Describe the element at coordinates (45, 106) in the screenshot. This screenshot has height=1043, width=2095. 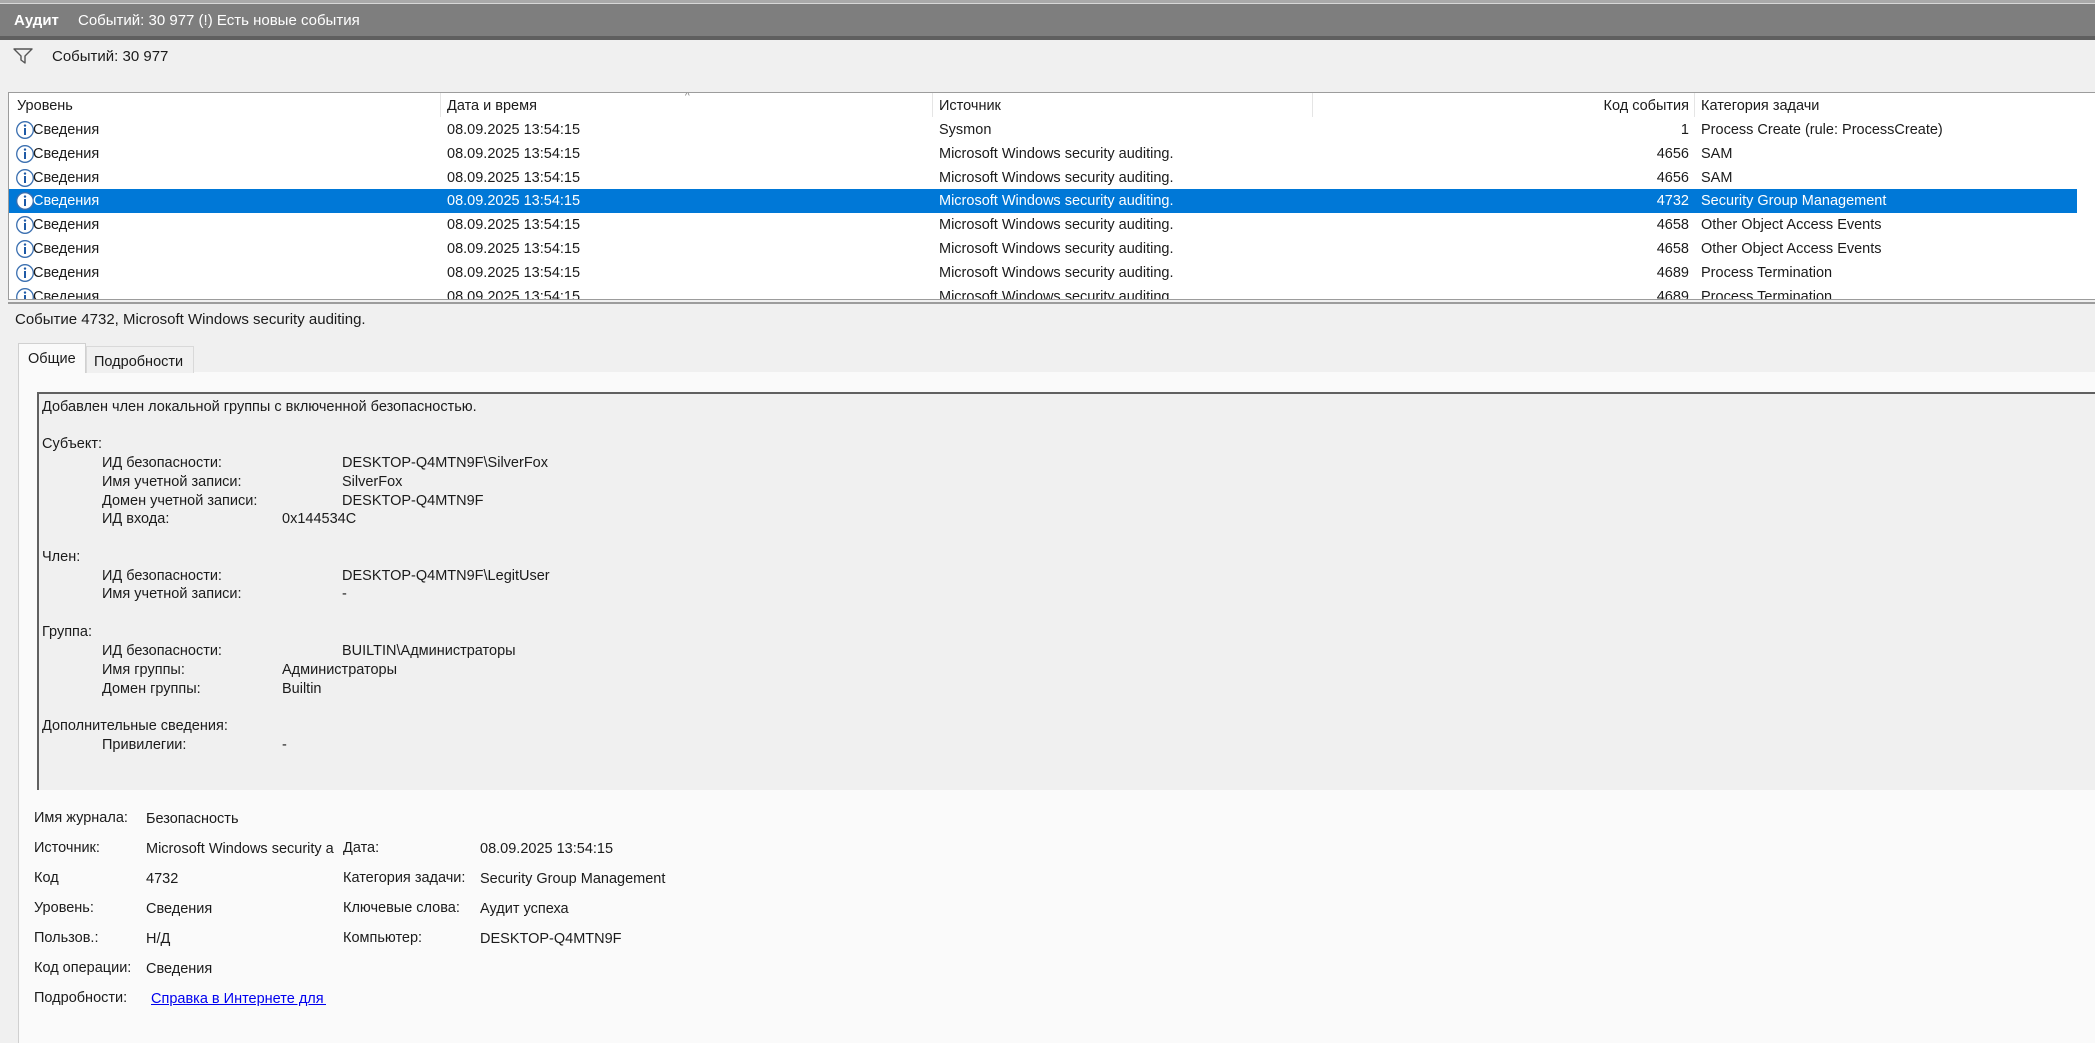
I see `column-header-level: Уровень` at that location.